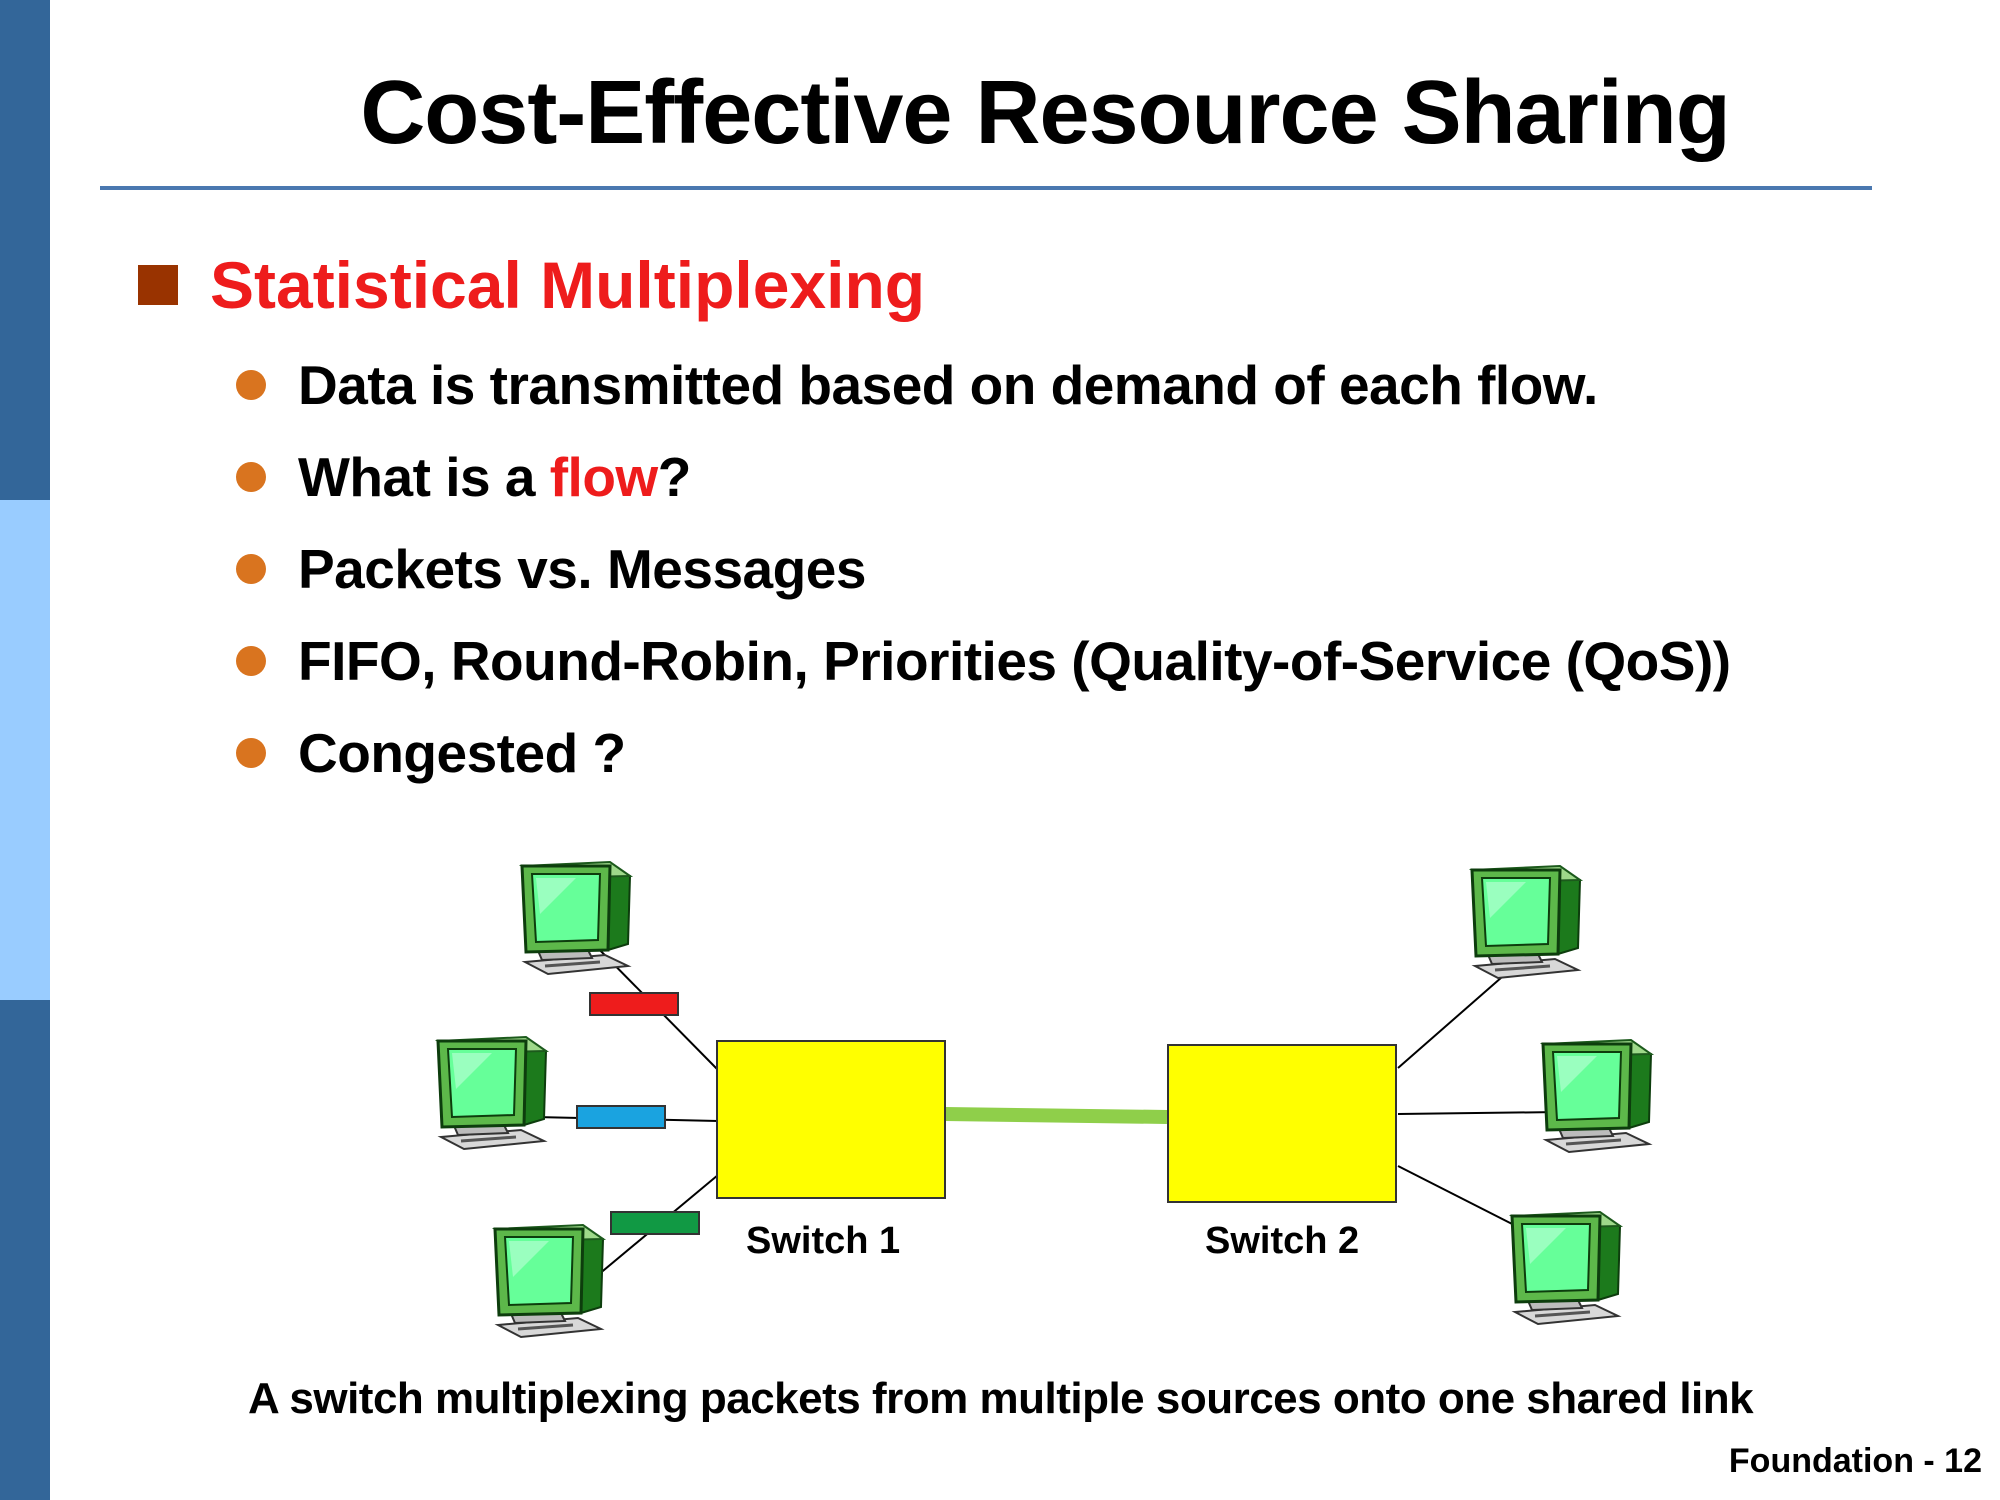 Image resolution: width=2000 pixels, height=1500 pixels. I want to click on link-switch2-pc5, so click(1479, 1113).